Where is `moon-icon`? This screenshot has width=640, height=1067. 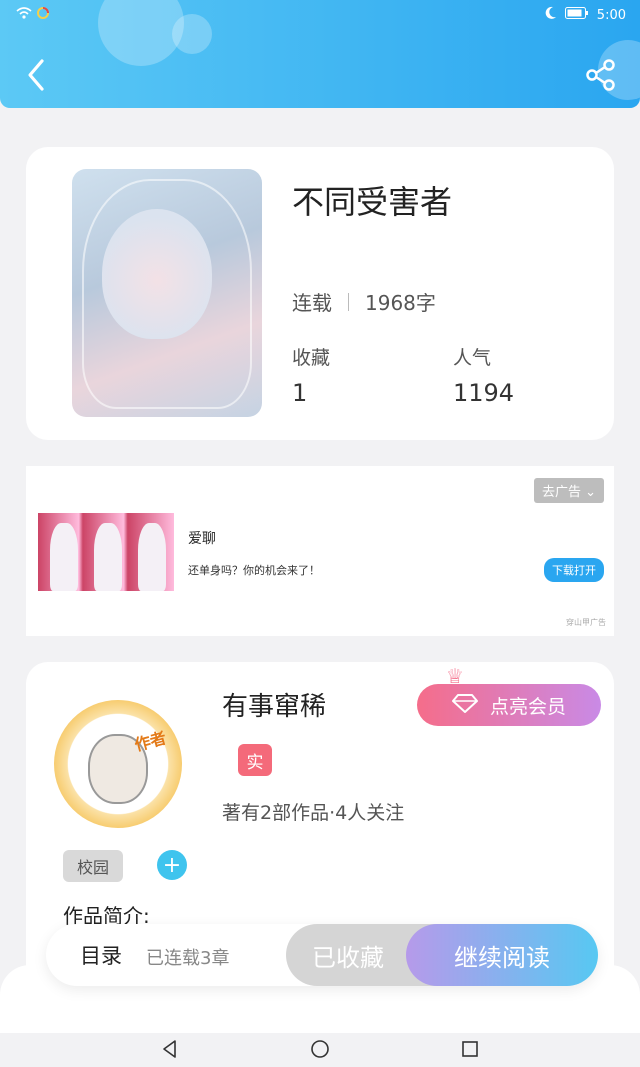 moon-icon is located at coordinates (551, 15).